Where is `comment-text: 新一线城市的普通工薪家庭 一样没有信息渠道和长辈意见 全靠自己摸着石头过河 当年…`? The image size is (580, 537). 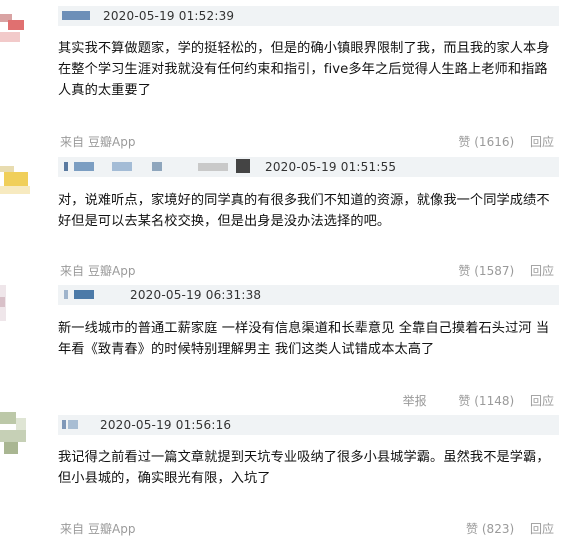
comment-text: 新一线城市的普通工薪家庭 一样没有信息渠道和长辈意见 全靠自己摸着石头过河 当年… is located at coordinates (304, 339).